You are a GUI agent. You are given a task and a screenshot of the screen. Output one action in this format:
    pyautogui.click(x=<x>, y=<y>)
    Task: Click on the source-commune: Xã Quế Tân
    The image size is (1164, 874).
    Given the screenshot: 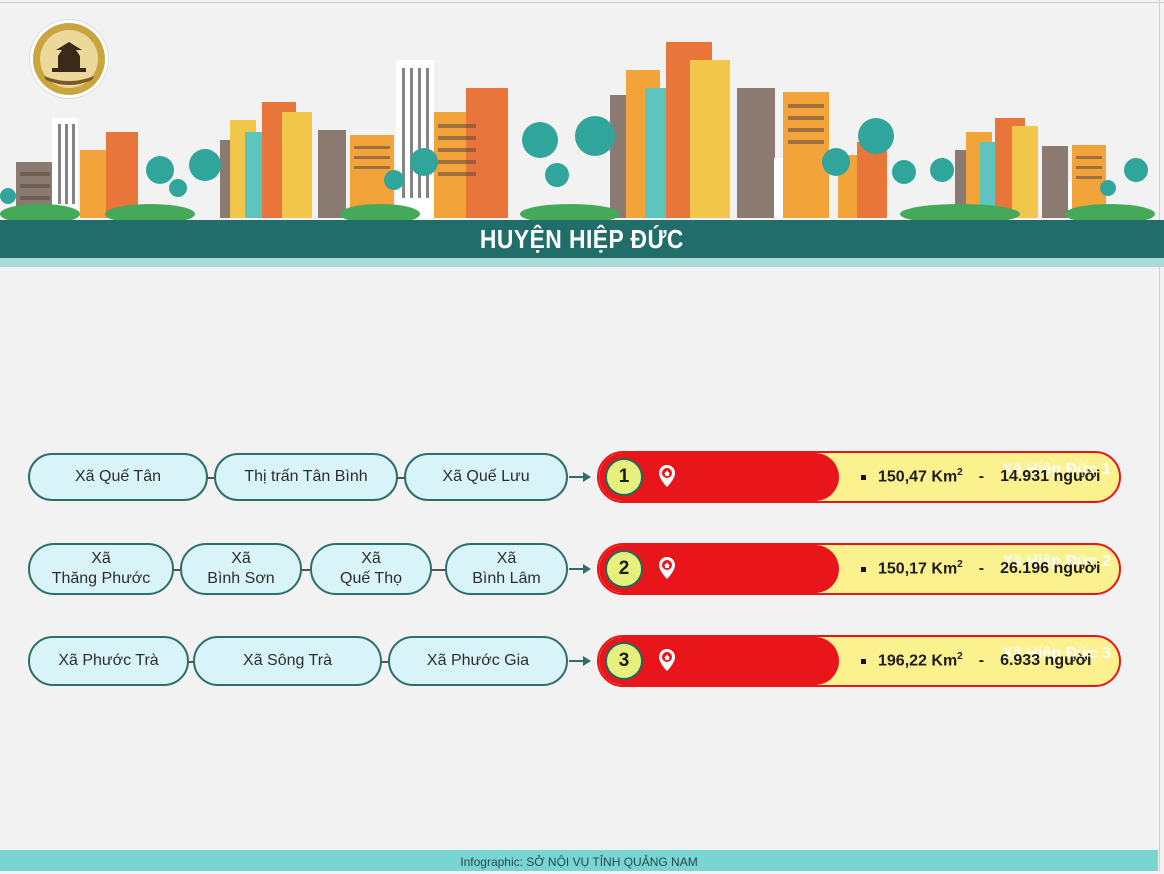 What is the action you would take?
    pyautogui.click(x=118, y=477)
    